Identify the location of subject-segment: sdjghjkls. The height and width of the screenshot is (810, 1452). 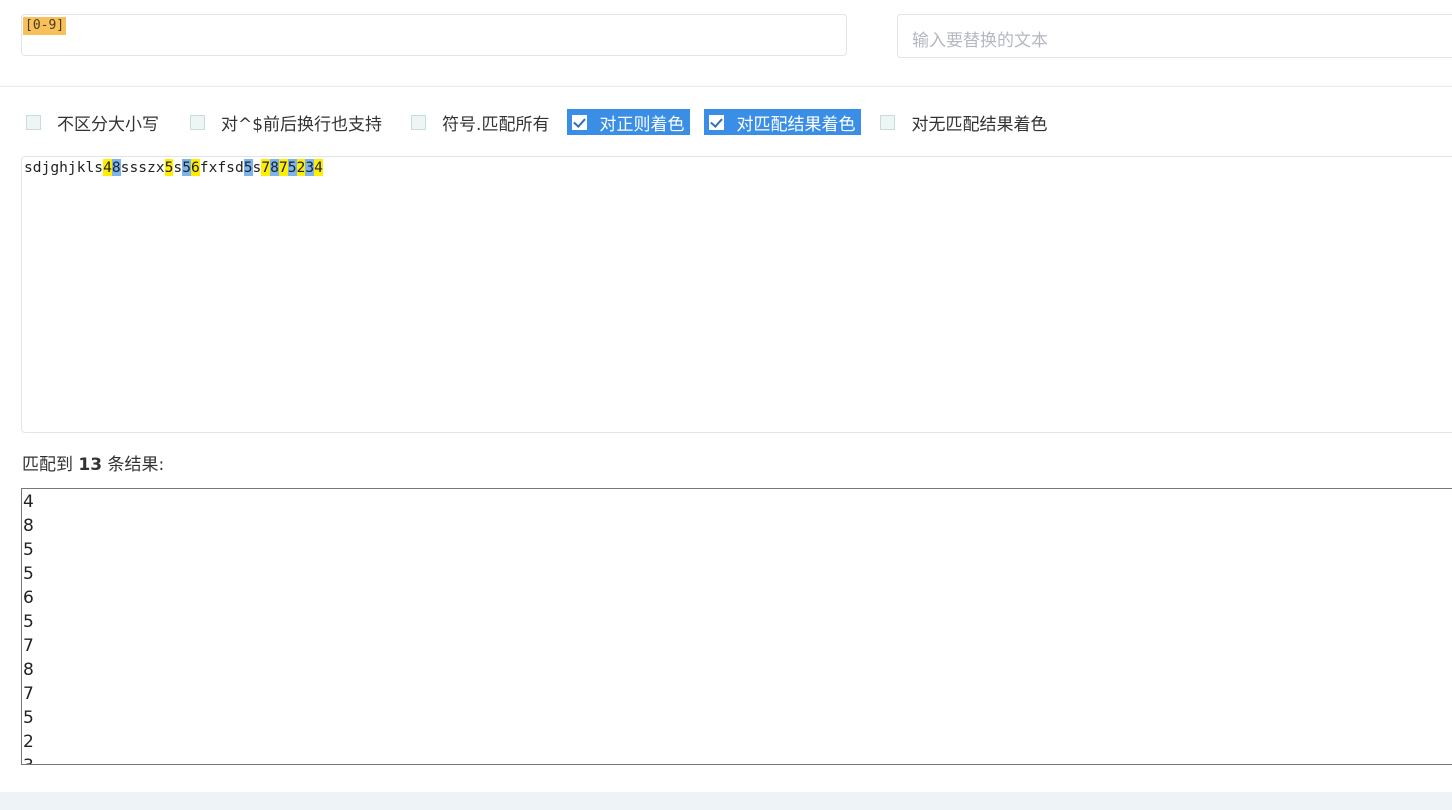
(64, 167).